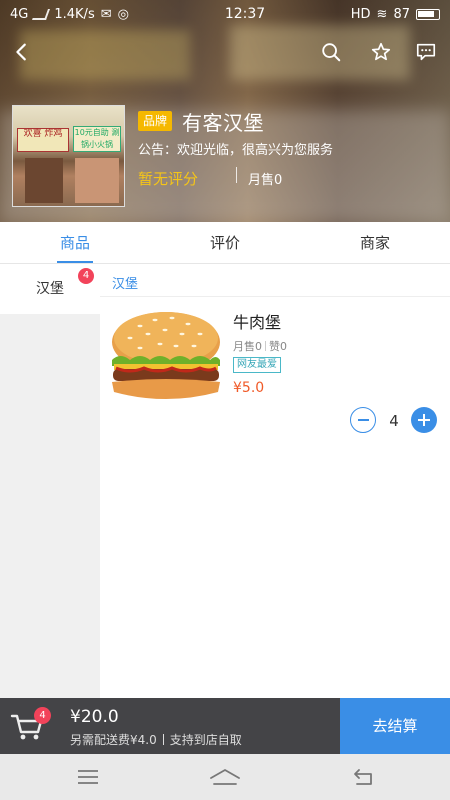  I want to click on checkout-button: 去结算, so click(395, 726).